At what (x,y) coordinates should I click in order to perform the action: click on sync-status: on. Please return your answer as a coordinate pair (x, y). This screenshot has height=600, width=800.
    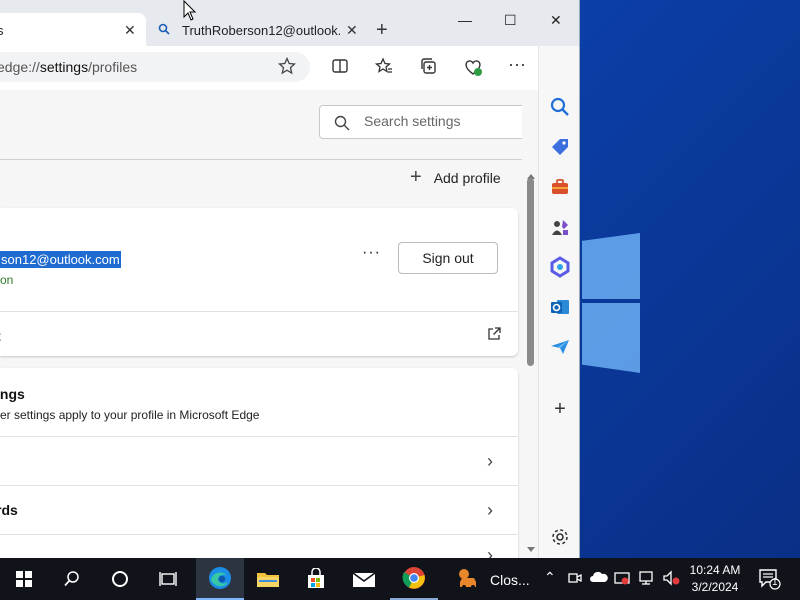
    Looking at the image, I should click on (7, 280).